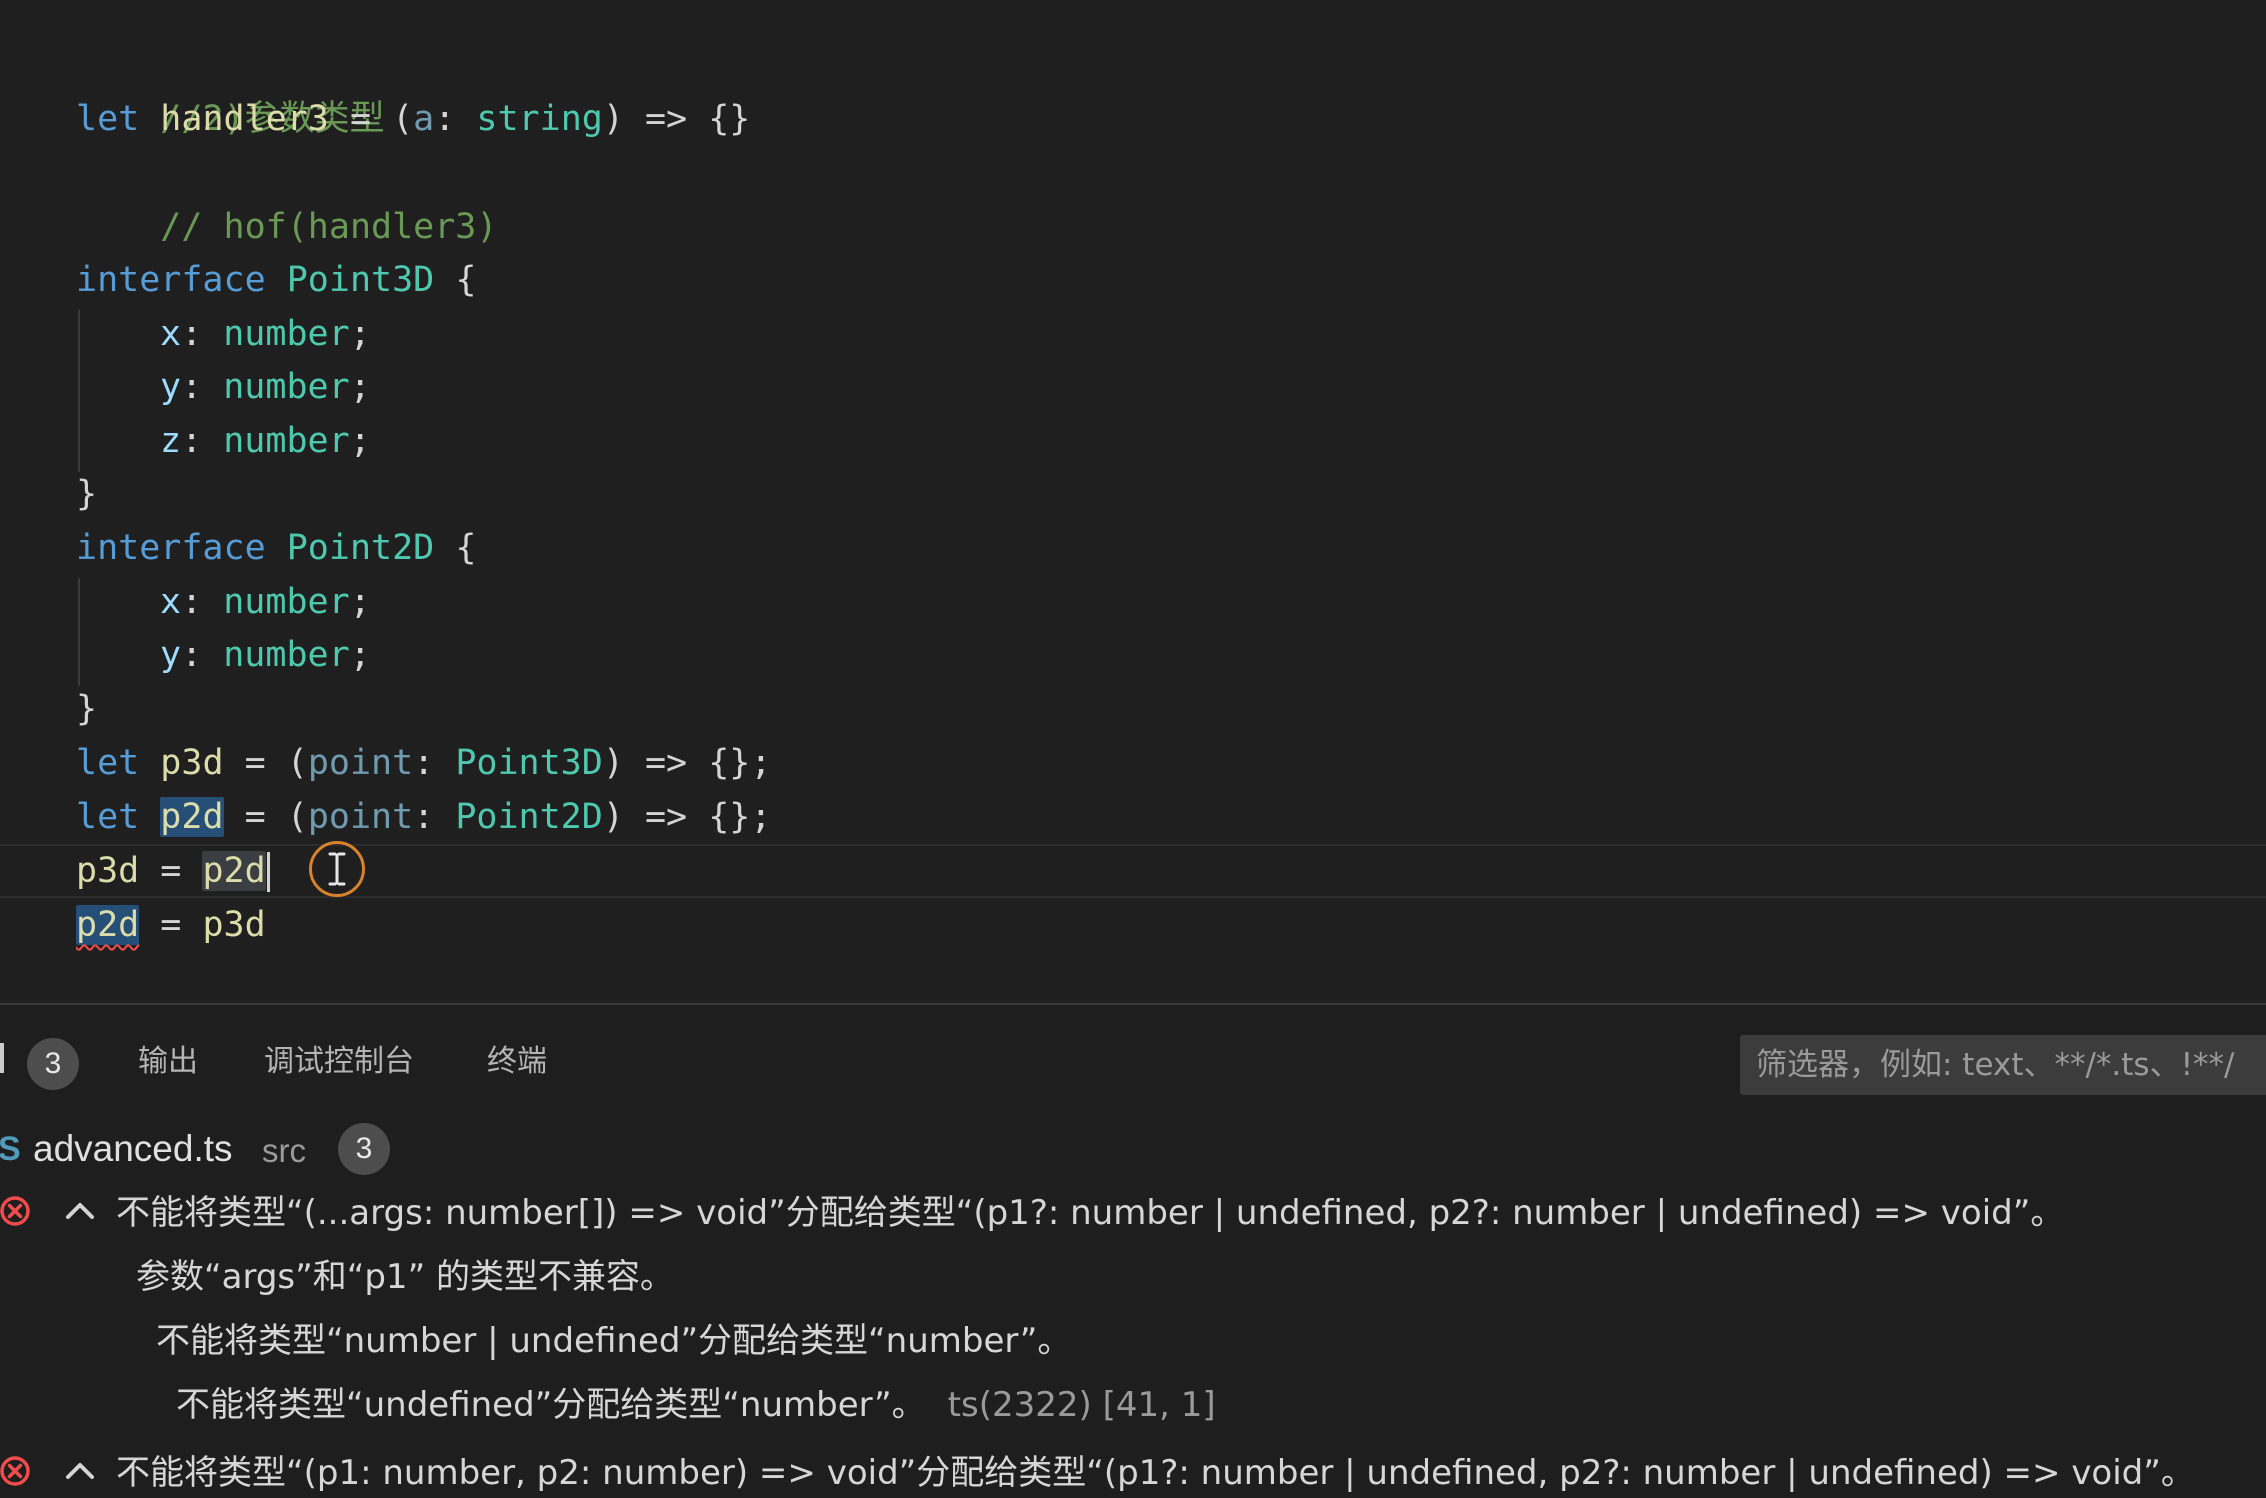  I want to click on code-line-active: p3d = p2d, so click(173, 871).